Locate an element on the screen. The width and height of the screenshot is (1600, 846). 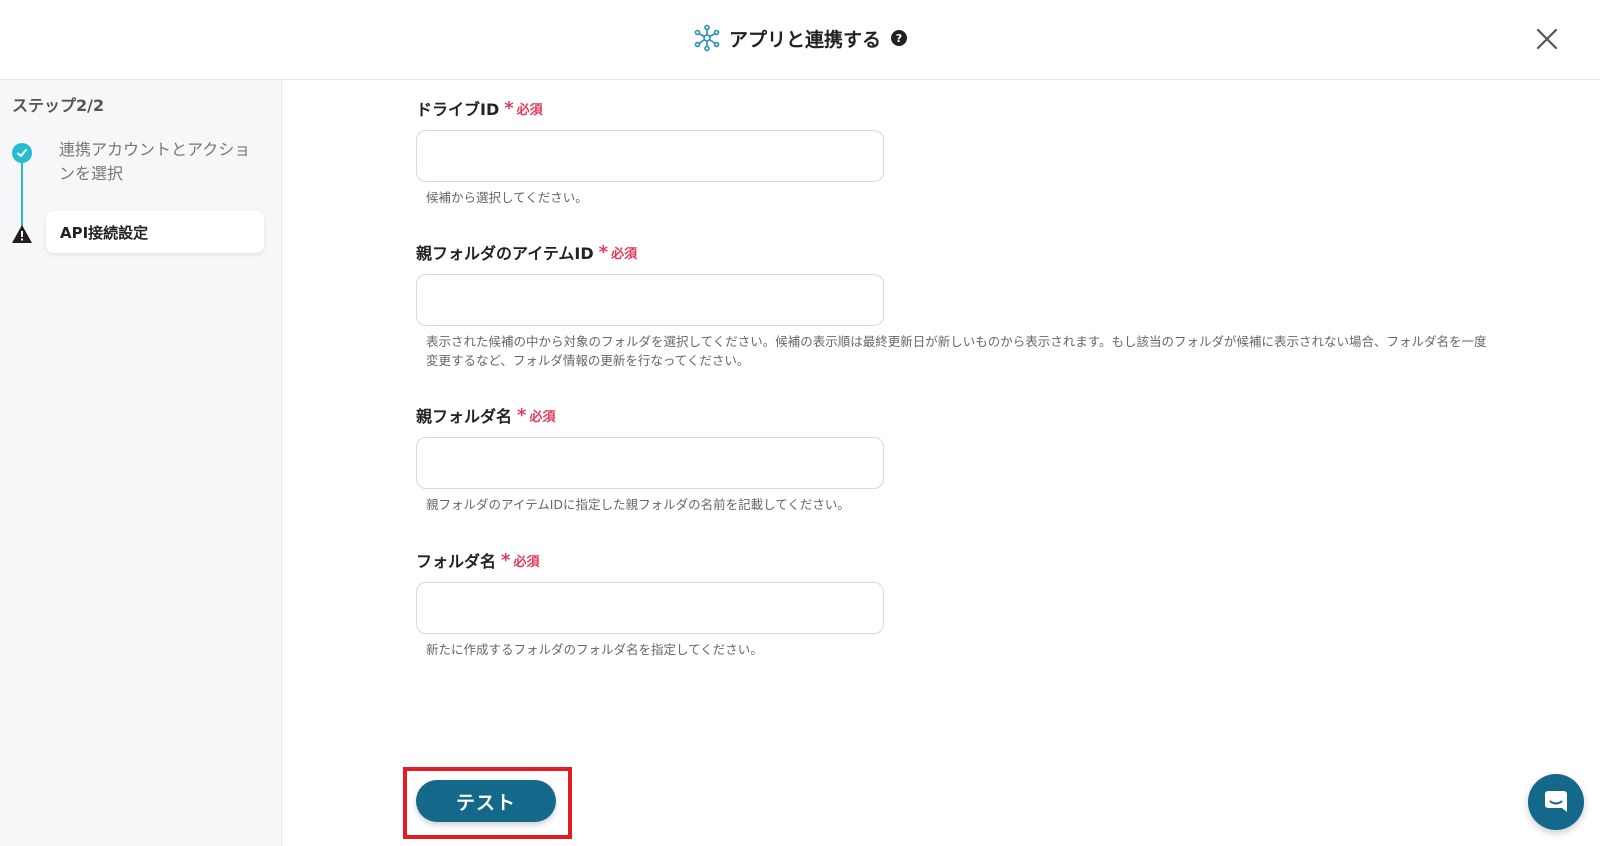
modal-title: アプリと連携する ? is located at coordinates (800, 38).